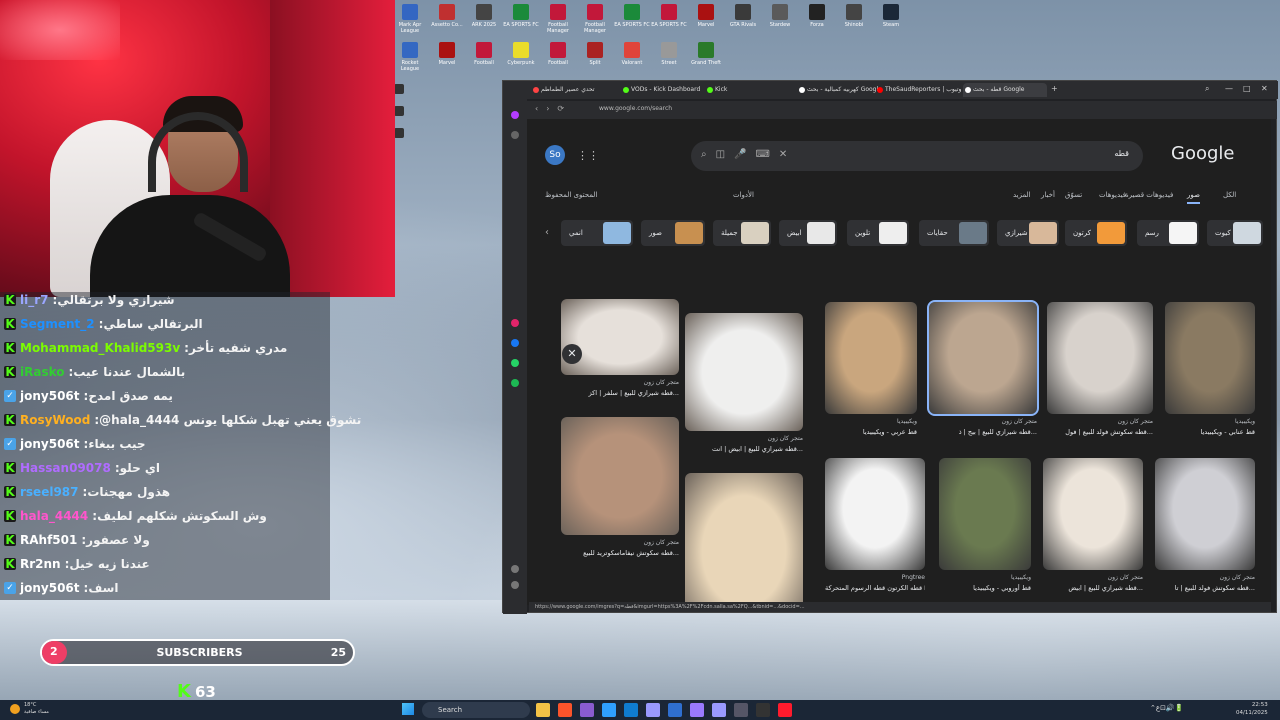 The height and width of the screenshot is (720, 1280). I want to click on desktop-icon: Stardew, so click(780, 21).